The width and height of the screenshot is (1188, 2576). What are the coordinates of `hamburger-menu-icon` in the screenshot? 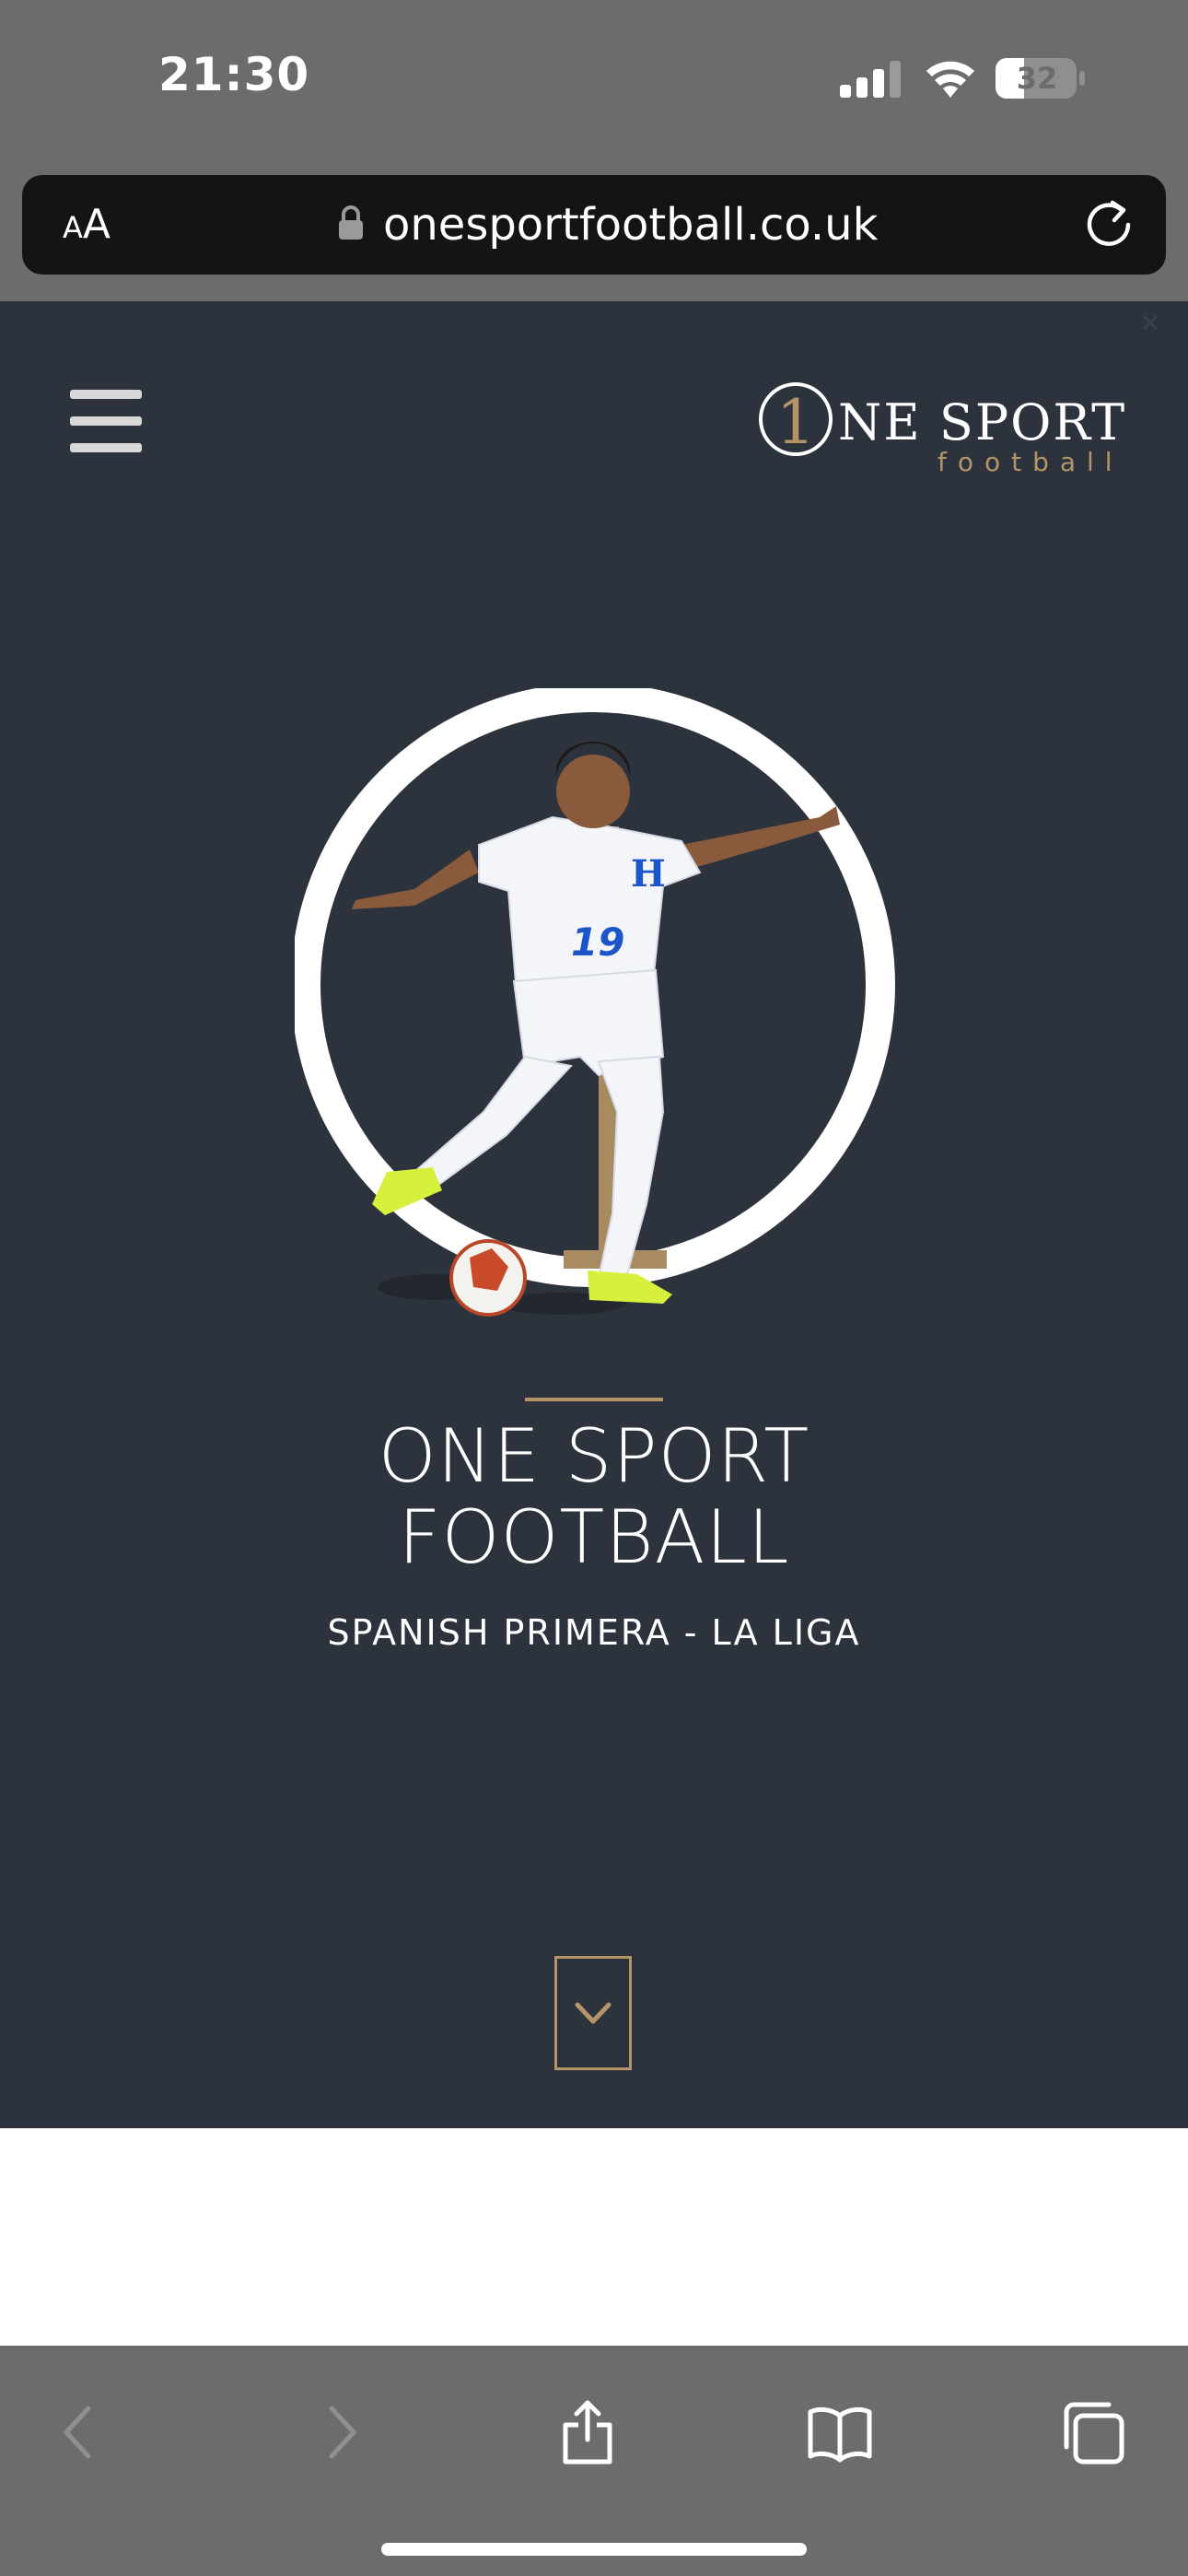 It's located at (106, 421).